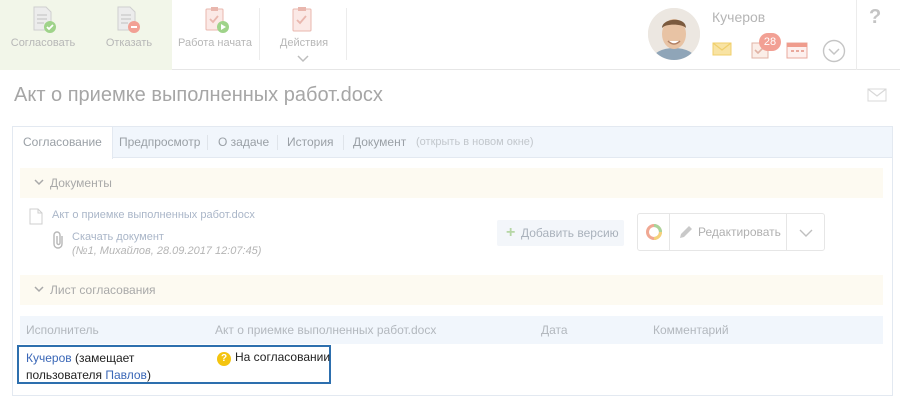 The width and height of the screenshot is (900, 406). Describe the element at coordinates (878, 35) in the screenshot. I see `help-area: ?` at that location.